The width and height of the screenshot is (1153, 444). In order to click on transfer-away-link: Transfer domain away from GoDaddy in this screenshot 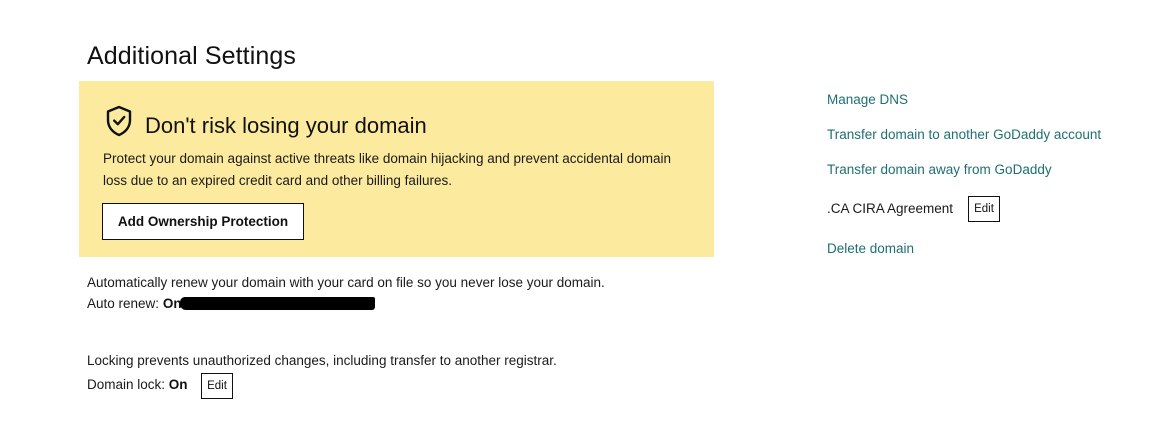, I will do `click(939, 169)`.